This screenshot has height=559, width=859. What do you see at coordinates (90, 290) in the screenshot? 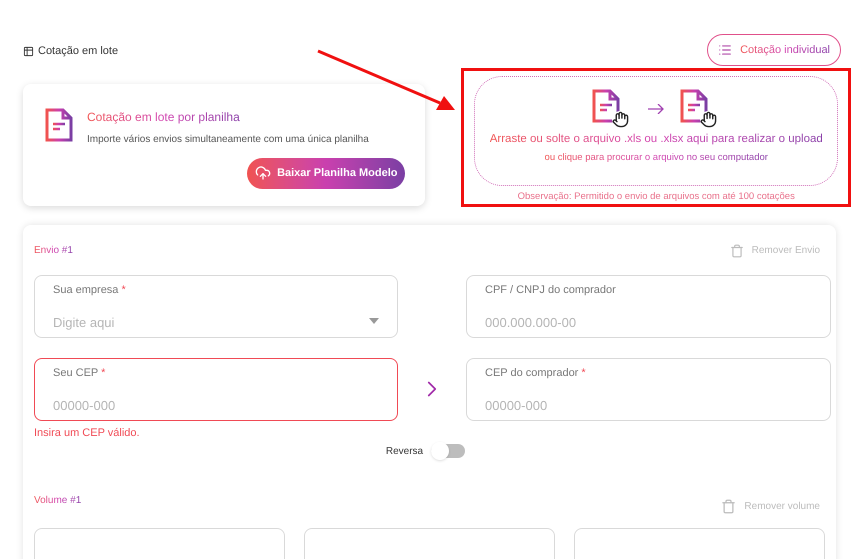
I see `field-label: Sua empresa *` at bounding box center [90, 290].